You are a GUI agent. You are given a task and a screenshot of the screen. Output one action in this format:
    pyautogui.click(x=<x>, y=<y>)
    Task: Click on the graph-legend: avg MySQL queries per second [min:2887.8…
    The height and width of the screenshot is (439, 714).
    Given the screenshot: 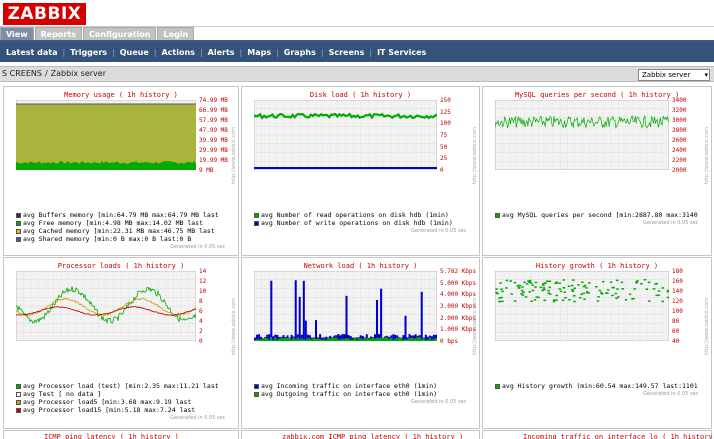 What is the action you would take?
    pyautogui.click(x=603, y=215)
    